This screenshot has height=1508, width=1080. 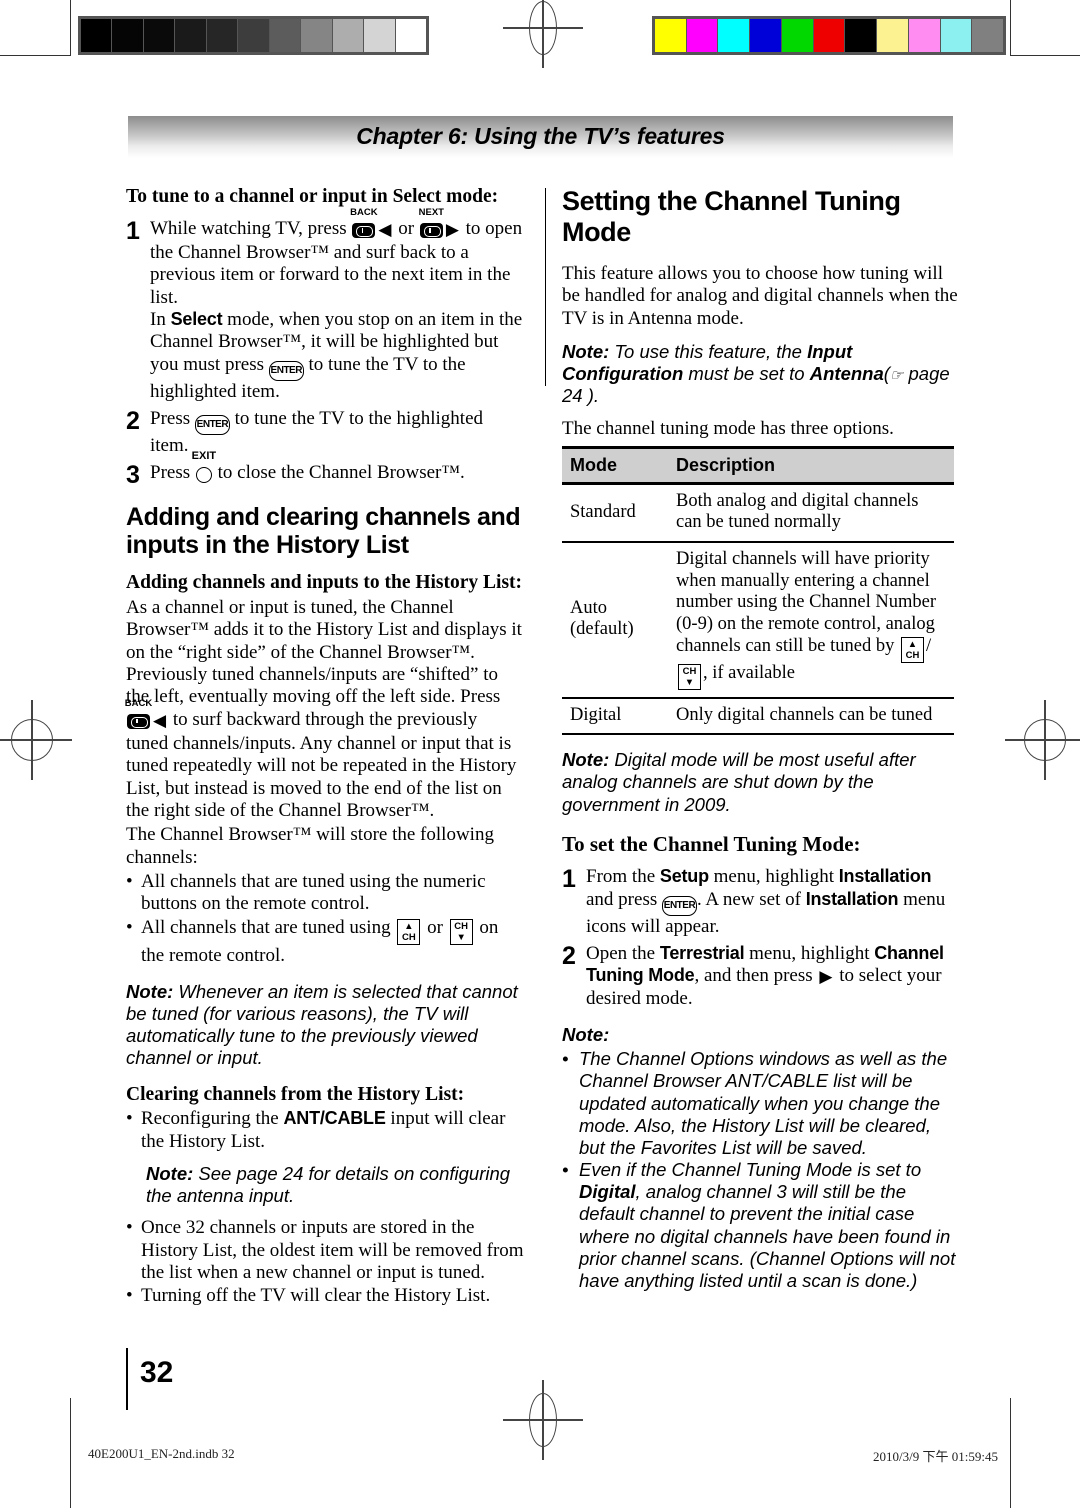 What do you see at coordinates (295, 1094) in the screenshot?
I see `heading-clearing-channels: Clearing channels from the History List:` at bounding box center [295, 1094].